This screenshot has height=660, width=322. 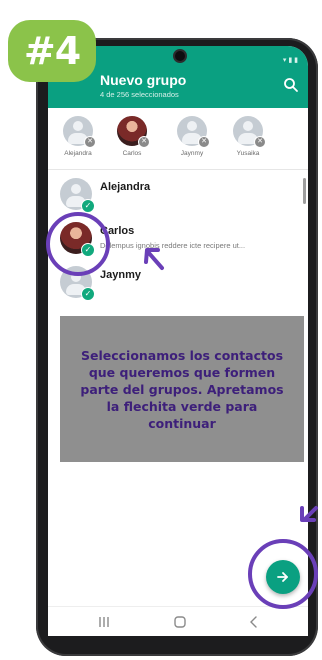 I want to click on selected-chip-name: Alejandra, so click(x=78, y=153).